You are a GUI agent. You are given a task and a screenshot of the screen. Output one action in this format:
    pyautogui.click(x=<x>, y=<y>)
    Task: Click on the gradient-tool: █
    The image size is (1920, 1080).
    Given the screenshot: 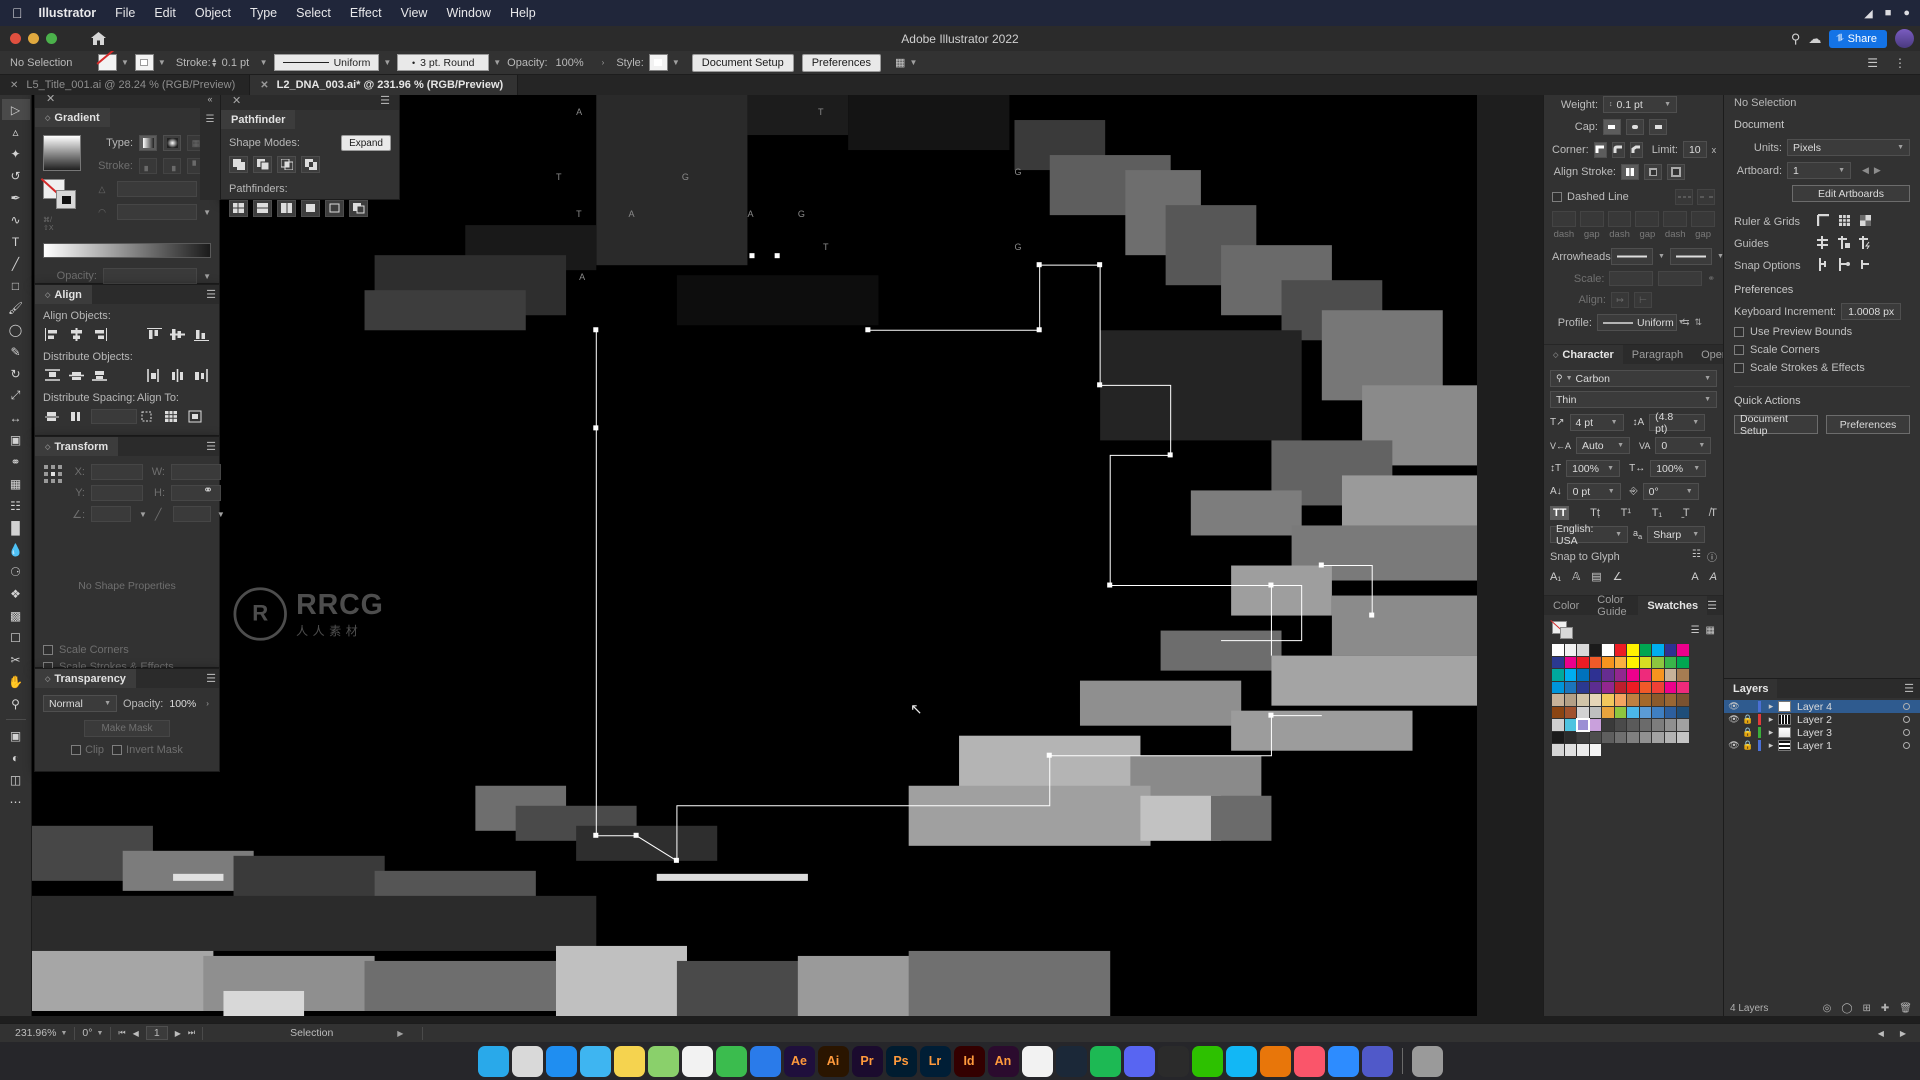 What is the action you would take?
    pyautogui.click(x=16, y=527)
    